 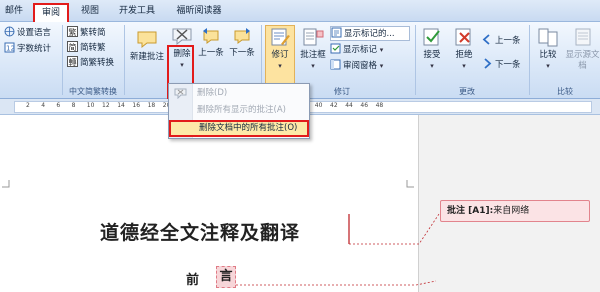 I want to click on reviewing-pane-button: 审阅窗格 ▾, so click(x=356, y=66).